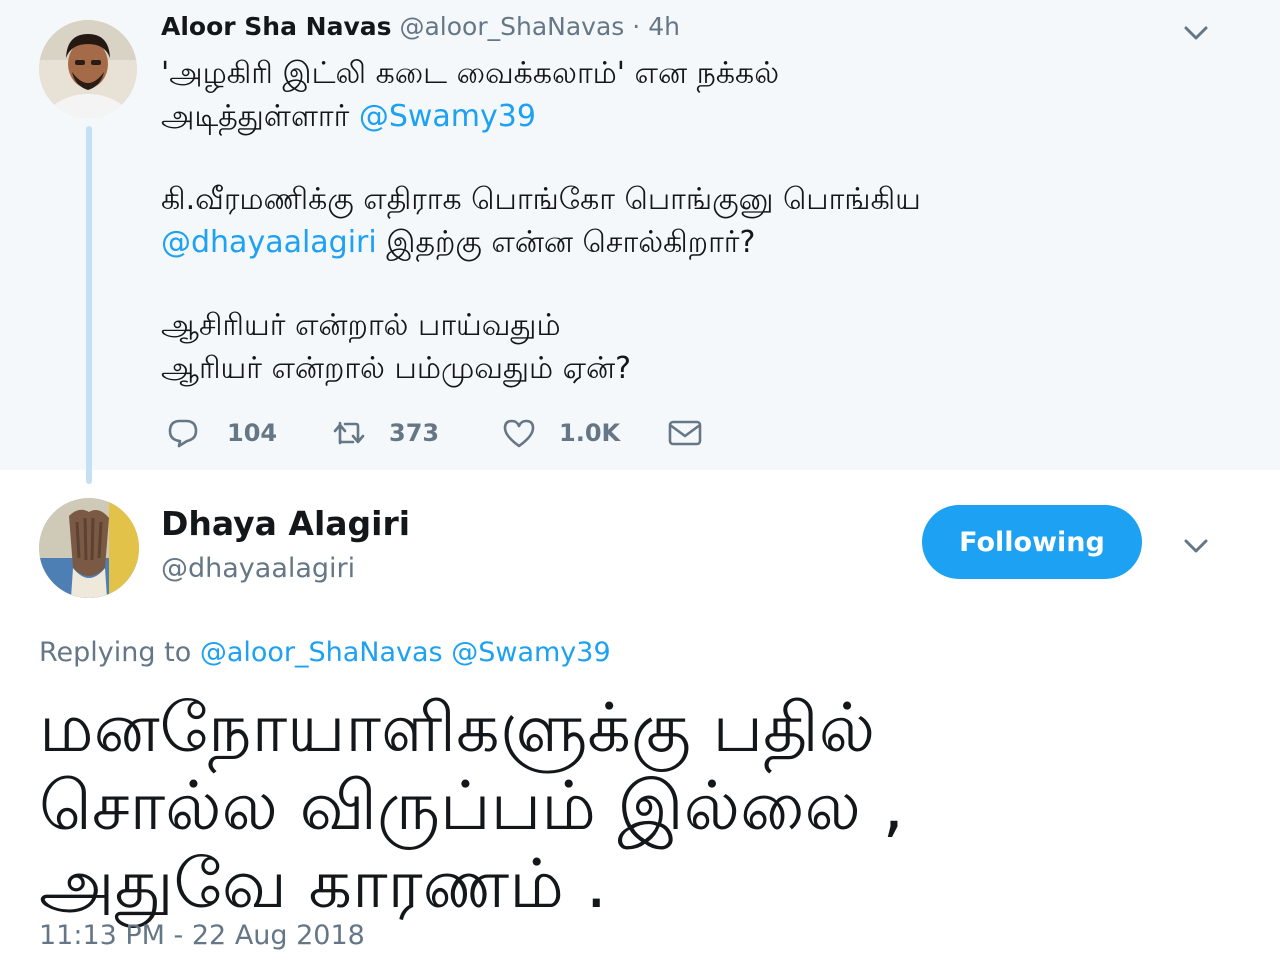 This screenshot has width=1280, height=977. Describe the element at coordinates (89, 305) in the screenshot. I see `thread-connector-line` at that location.